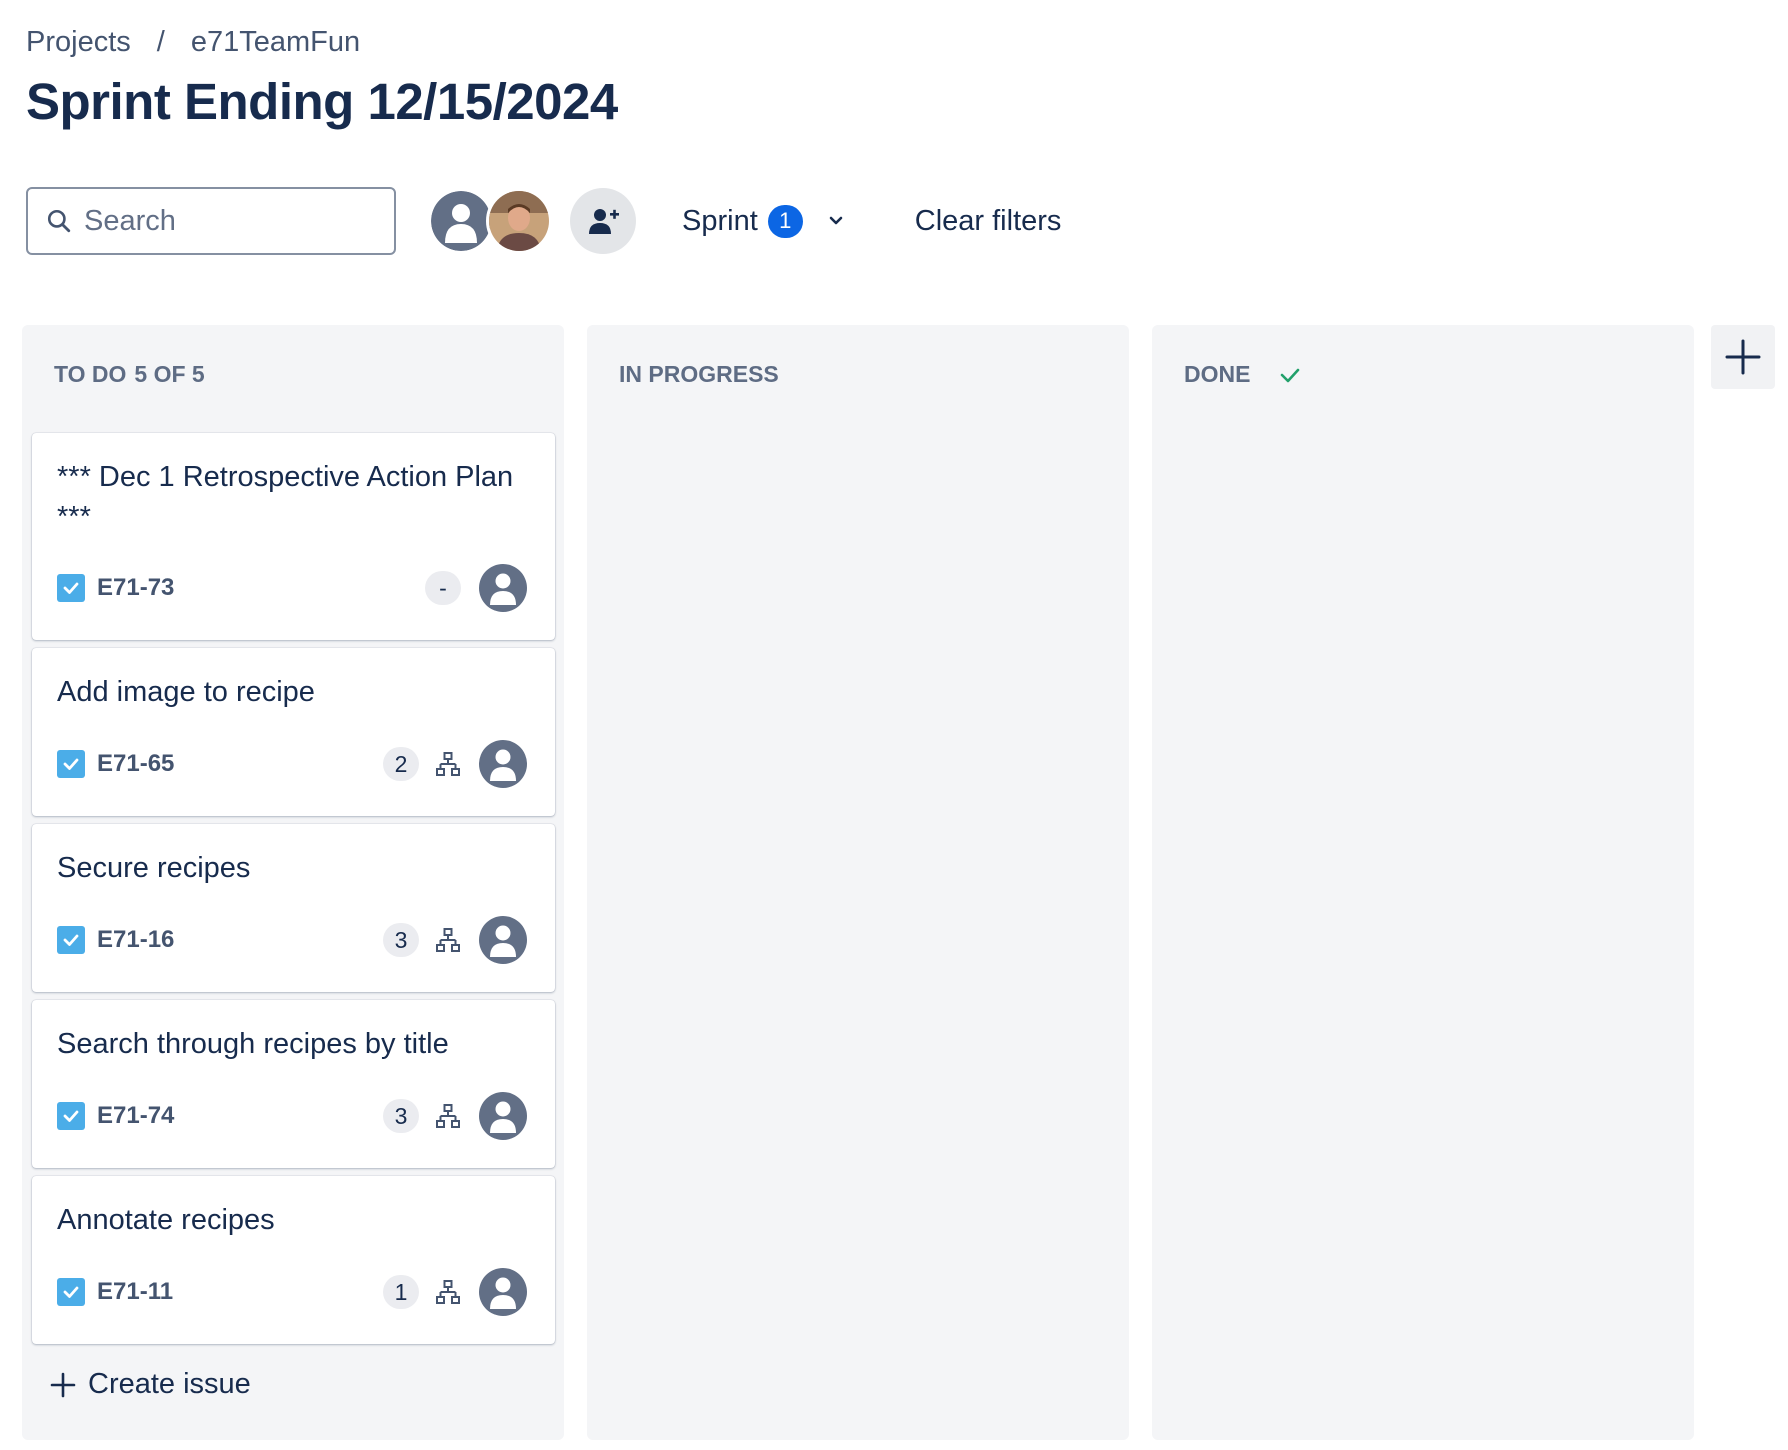 The image size is (1788, 1450). Describe the element at coordinates (292, 764) in the screenshot. I see `card-footer: E71-65 2` at that location.